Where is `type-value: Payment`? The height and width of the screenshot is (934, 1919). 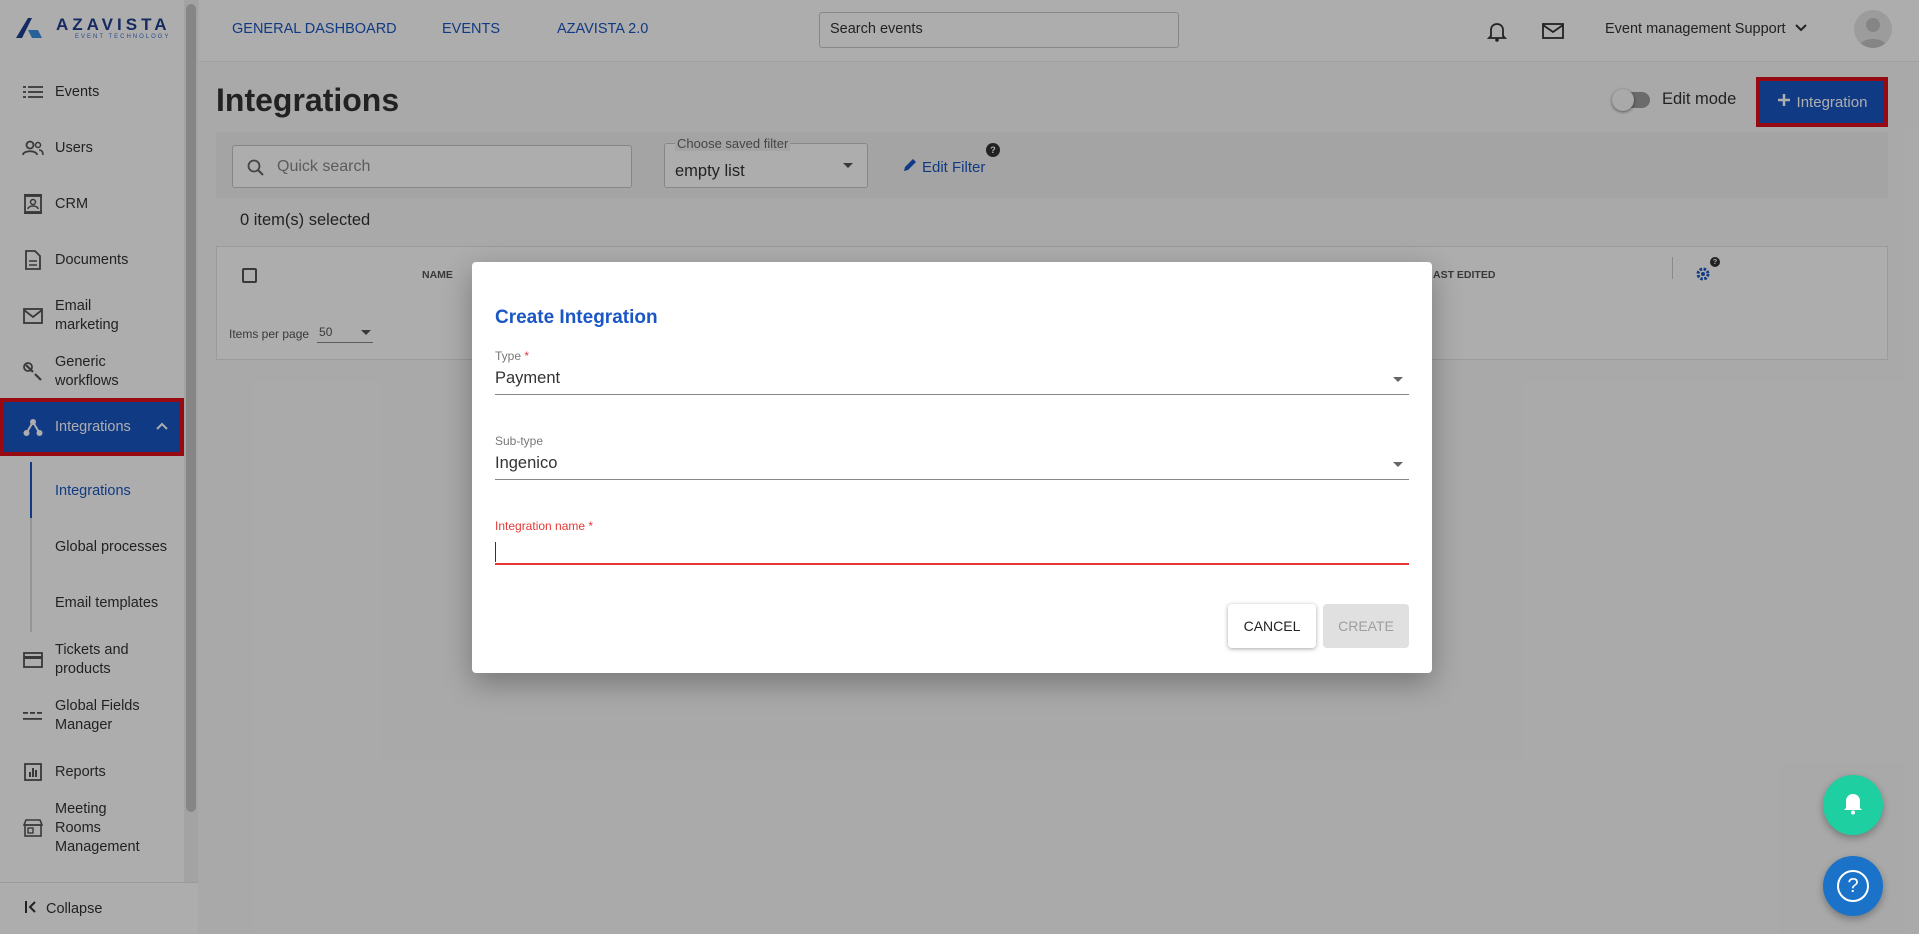 type-value: Payment is located at coordinates (528, 378).